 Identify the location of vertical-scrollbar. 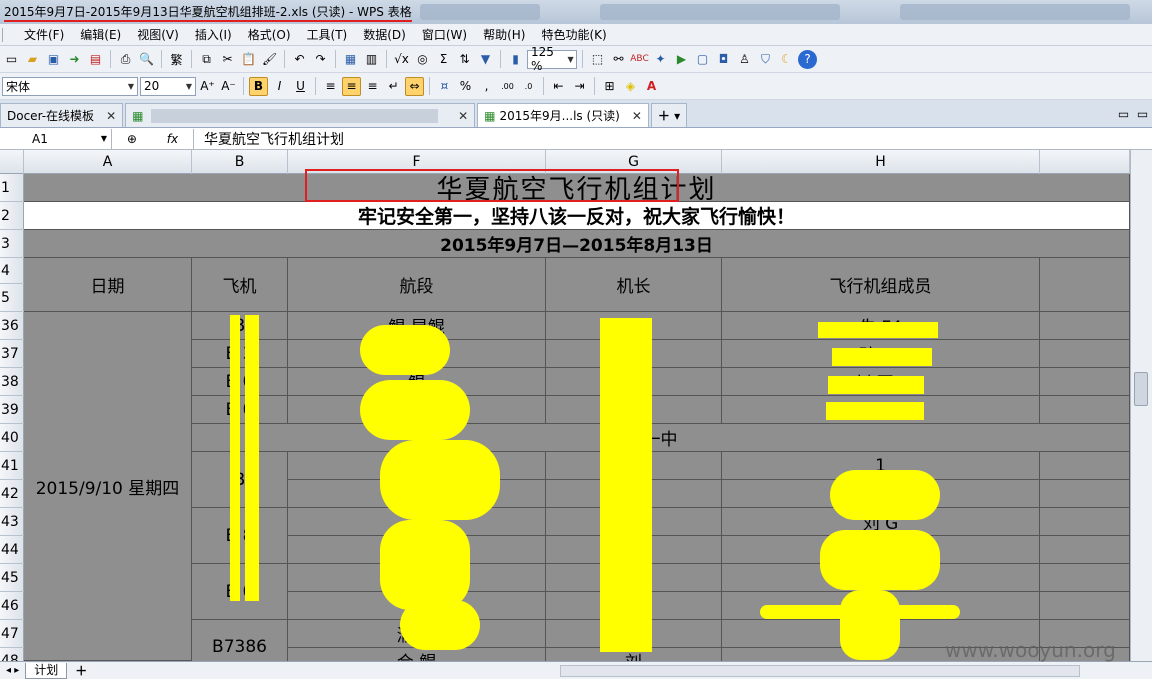
(1141, 405).